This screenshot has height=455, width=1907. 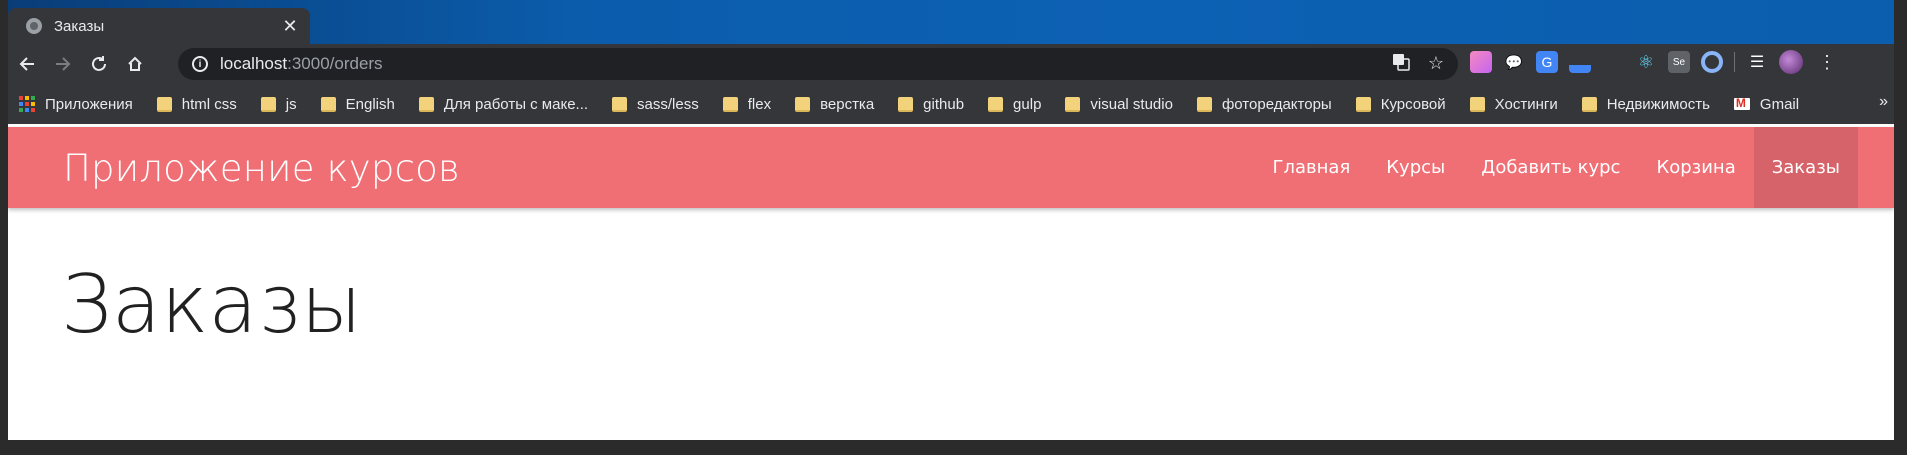 What do you see at coordinates (668, 104) in the screenshot?
I see `bookmark-label: sass/less` at bounding box center [668, 104].